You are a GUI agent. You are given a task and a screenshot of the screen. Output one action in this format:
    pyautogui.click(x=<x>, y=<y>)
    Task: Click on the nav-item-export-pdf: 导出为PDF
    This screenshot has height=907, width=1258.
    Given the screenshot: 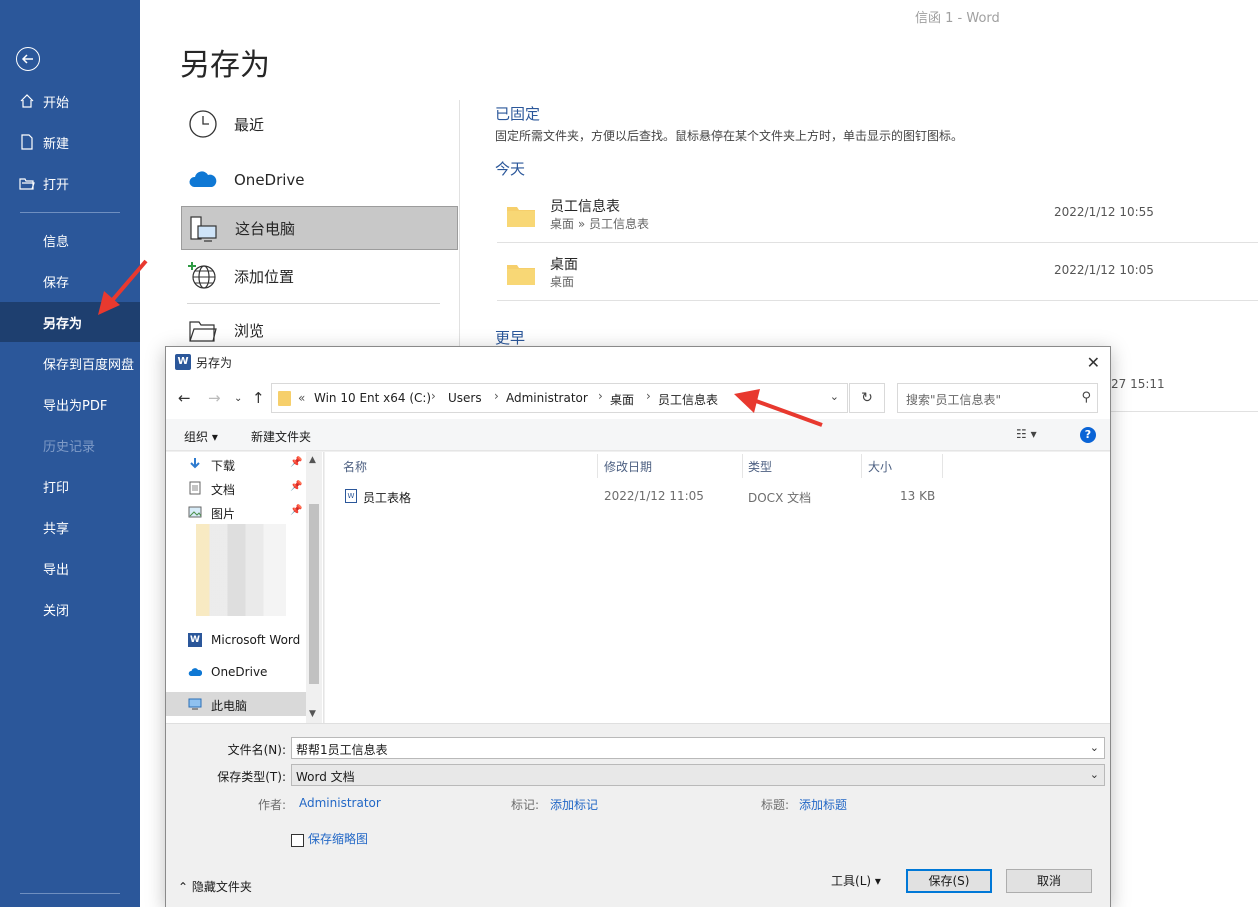 What is the action you would take?
    pyautogui.click(x=70, y=404)
    